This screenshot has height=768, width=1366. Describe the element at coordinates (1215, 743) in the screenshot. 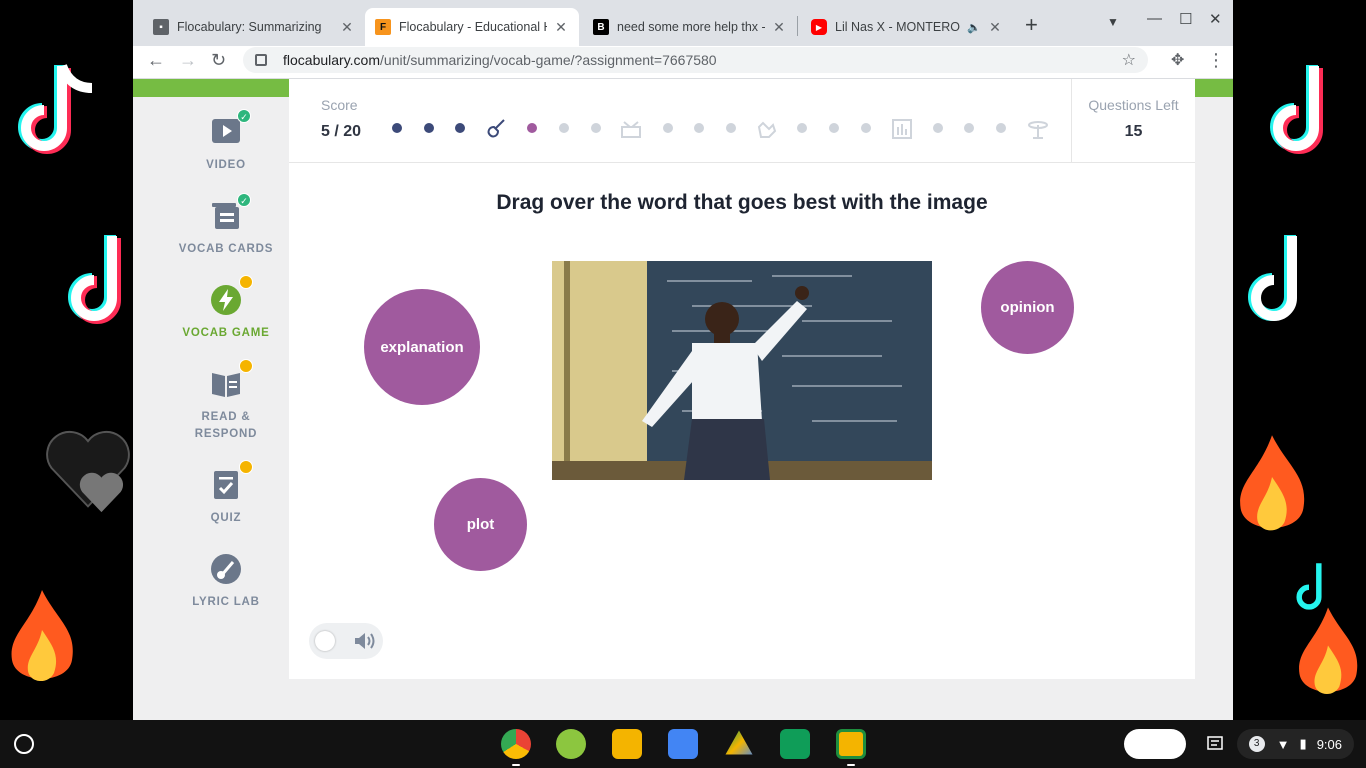

I see `clipboard-icon` at that location.